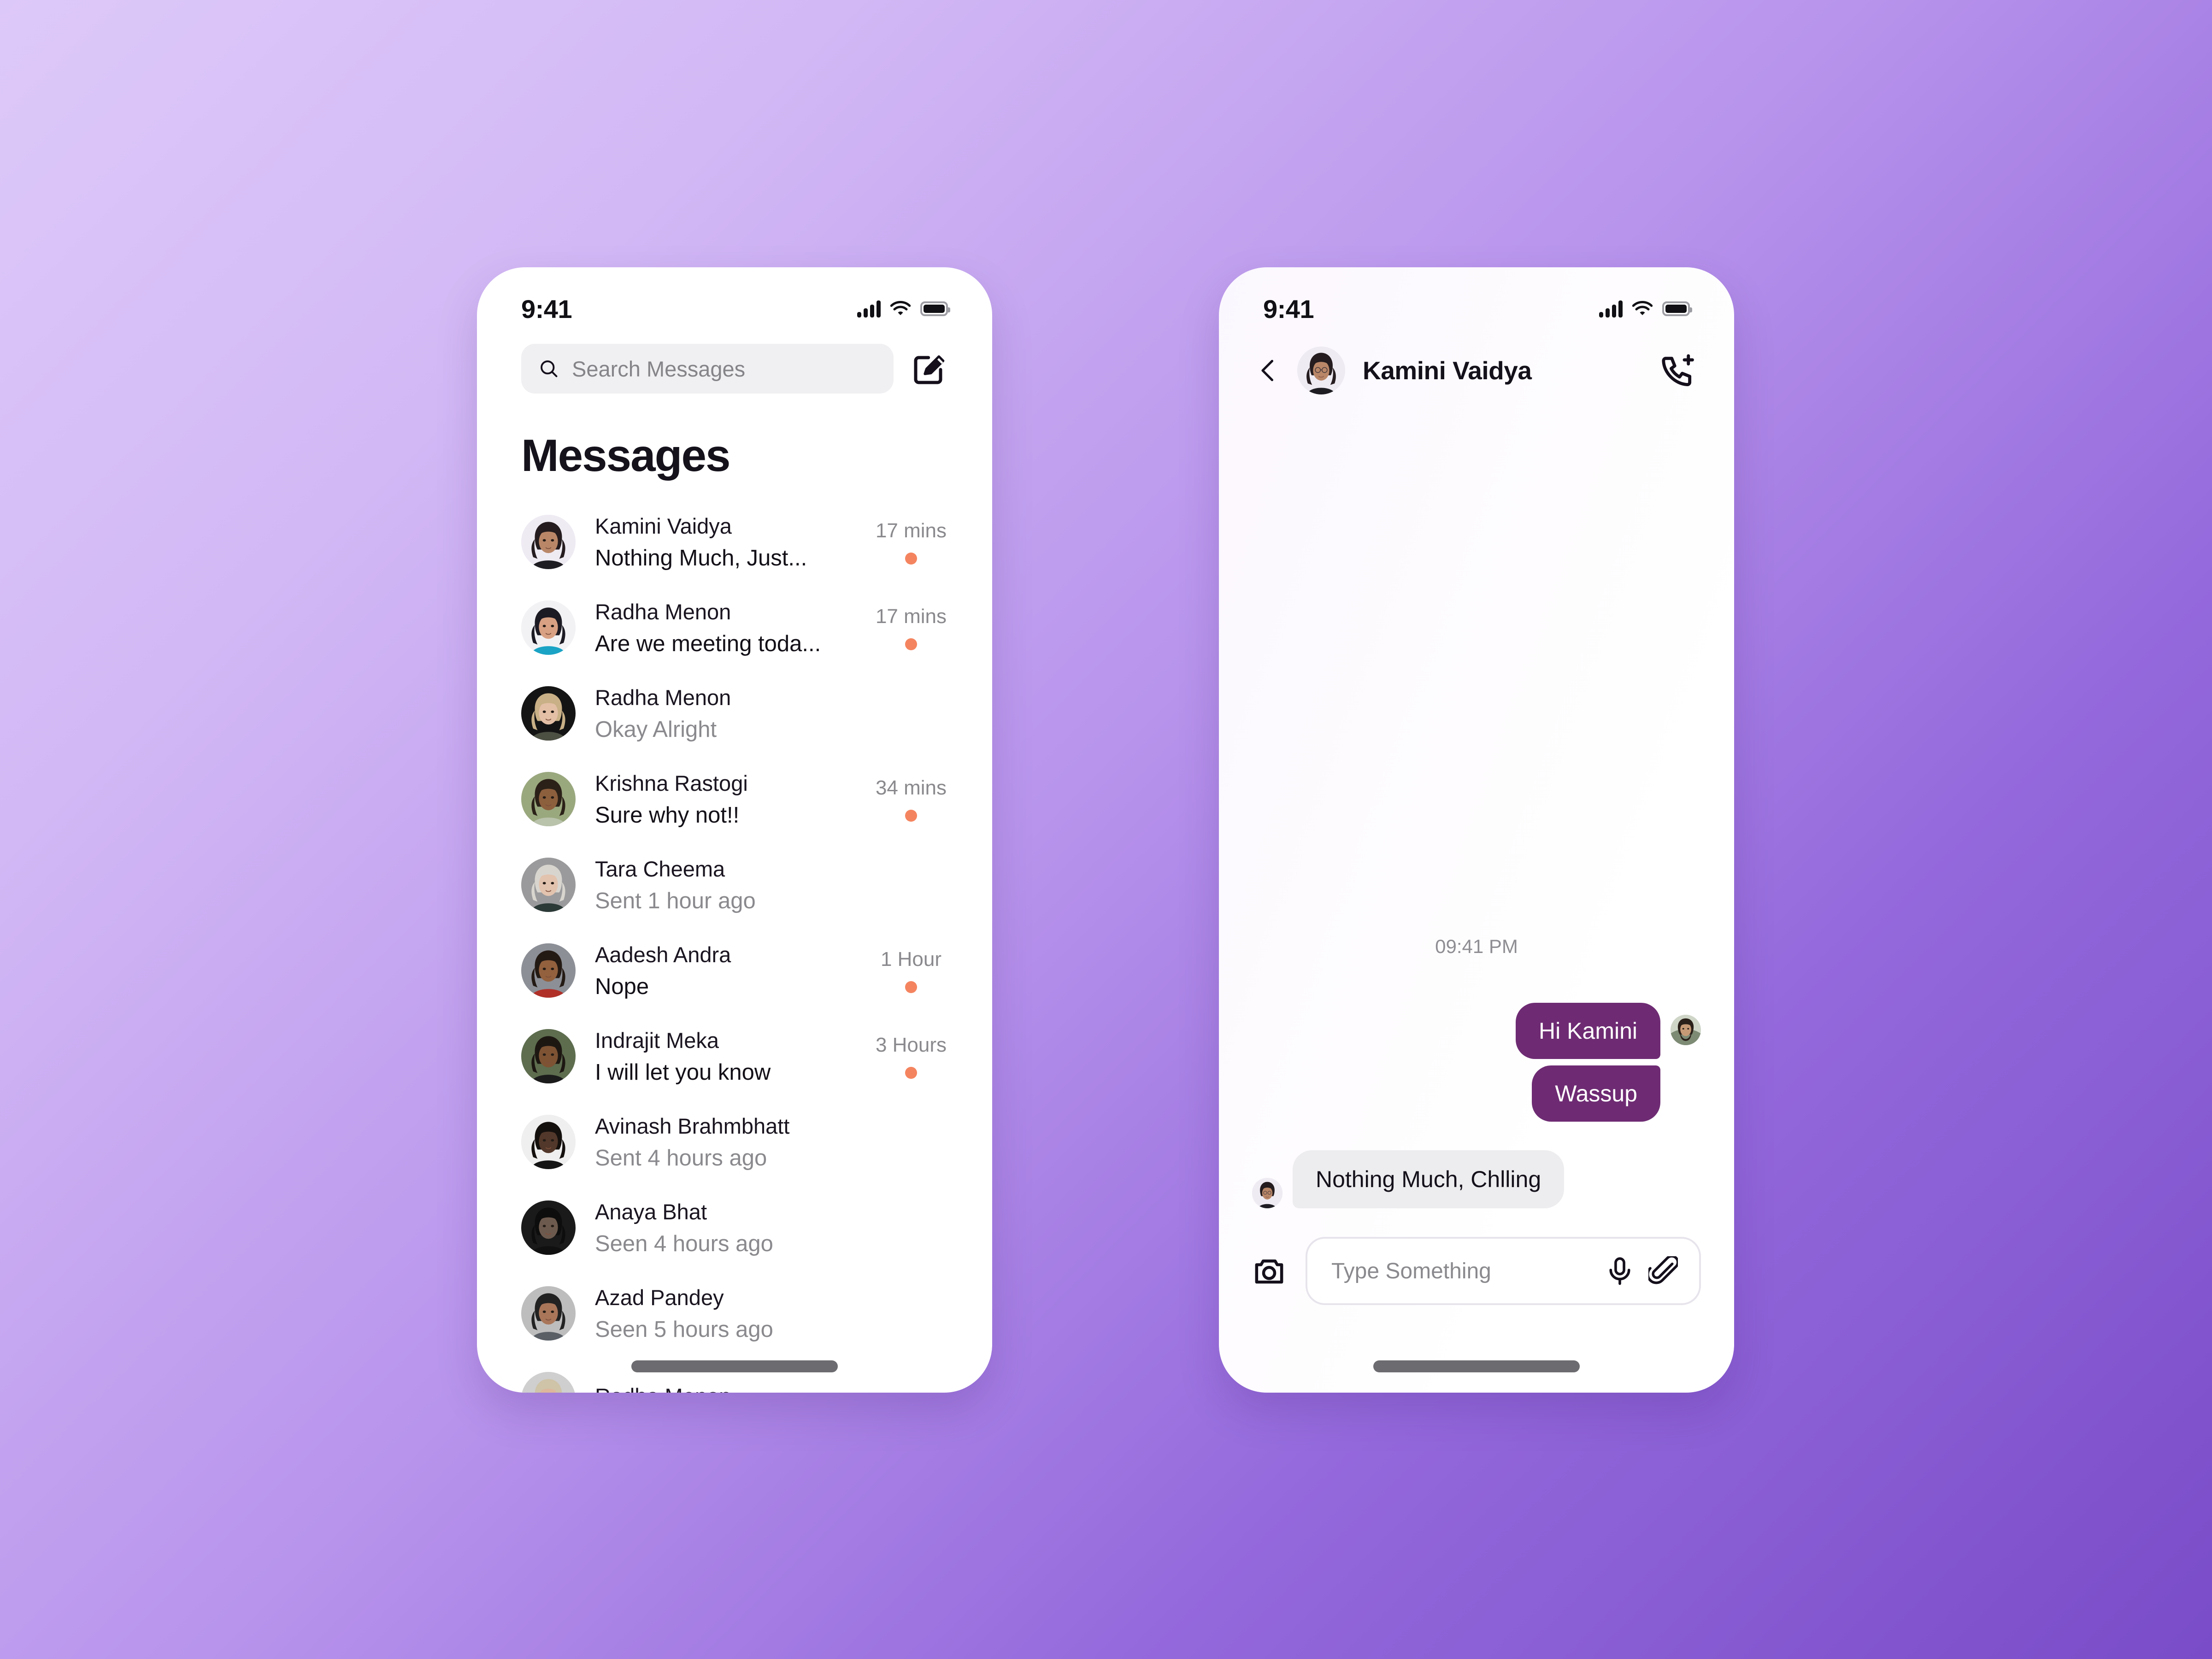 Image resolution: width=2212 pixels, height=1659 pixels. What do you see at coordinates (1447, 370) in the screenshot?
I see `chat-contact-name: Kamini Vaidya` at bounding box center [1447, 370].